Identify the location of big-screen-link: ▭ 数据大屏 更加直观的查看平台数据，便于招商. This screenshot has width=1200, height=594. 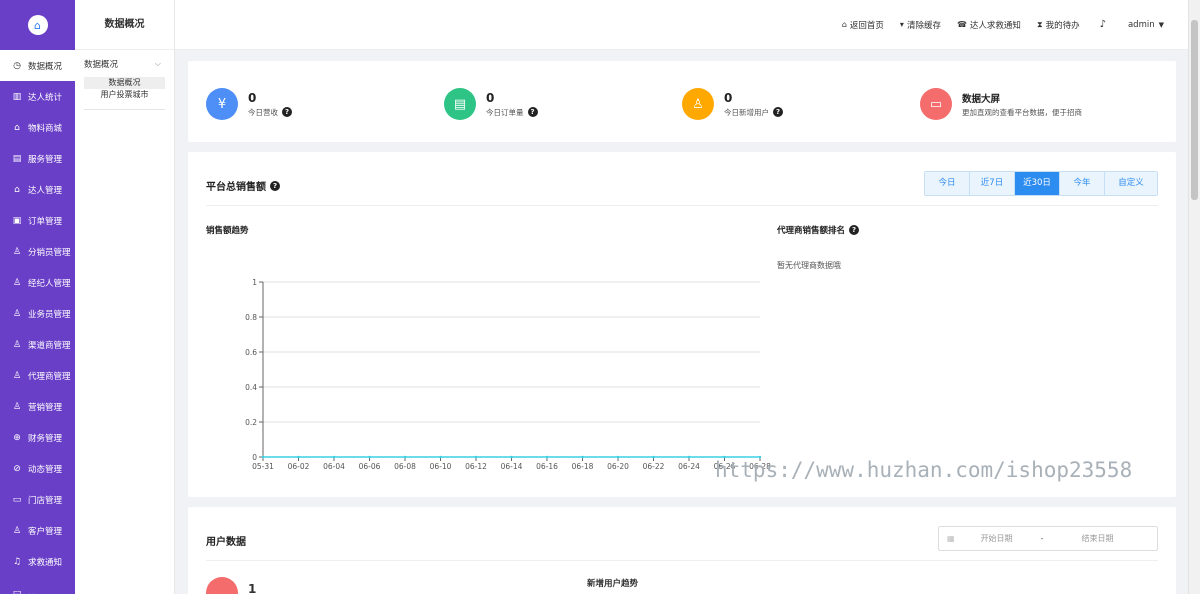
(1001, 104).